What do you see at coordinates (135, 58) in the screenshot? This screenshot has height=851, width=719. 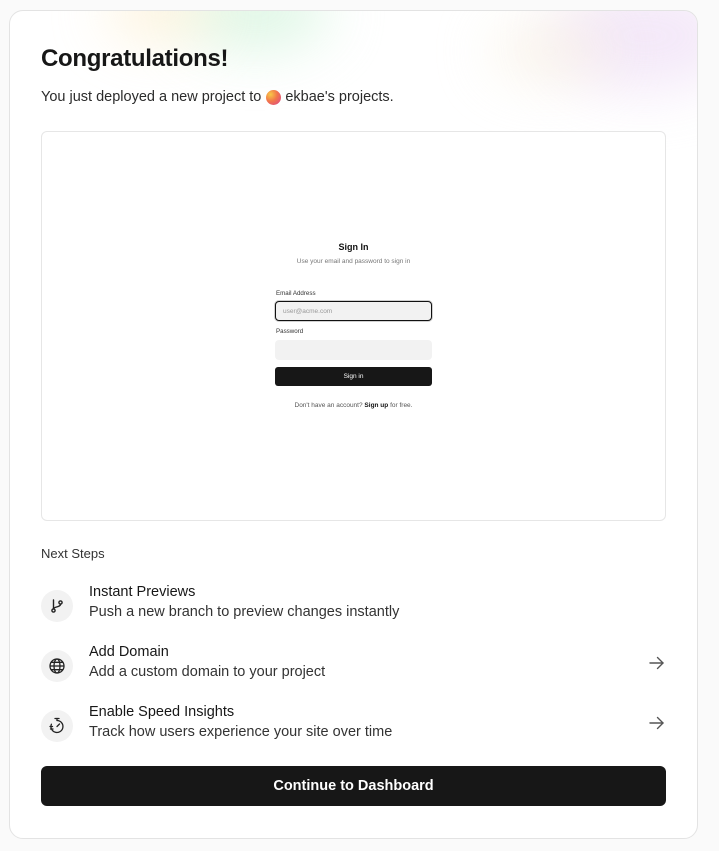 I see `page-title: Congratulations!` at bounding box center [135, 58].